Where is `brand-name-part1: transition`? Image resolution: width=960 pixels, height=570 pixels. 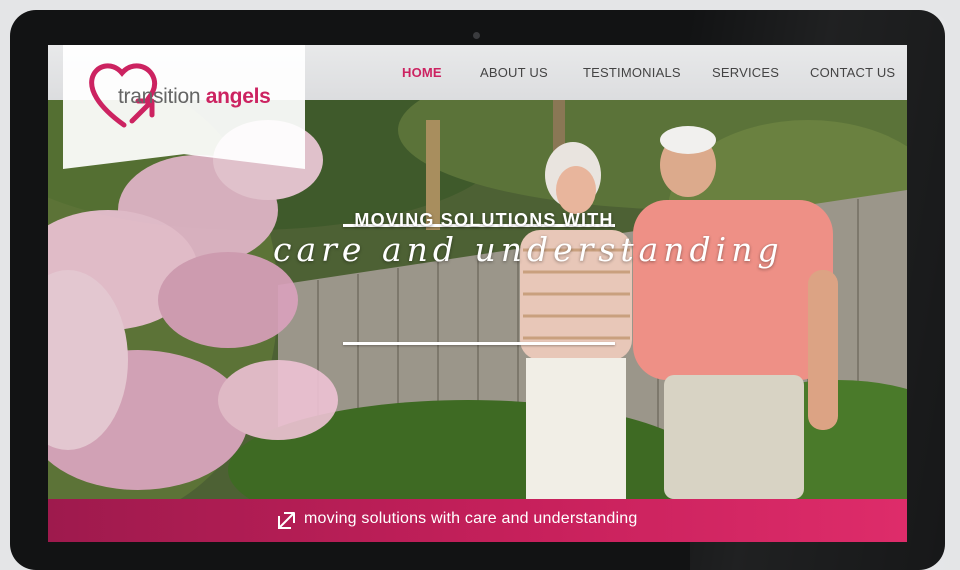
brand-name-part1: transition is located at coordinates (159, 96).